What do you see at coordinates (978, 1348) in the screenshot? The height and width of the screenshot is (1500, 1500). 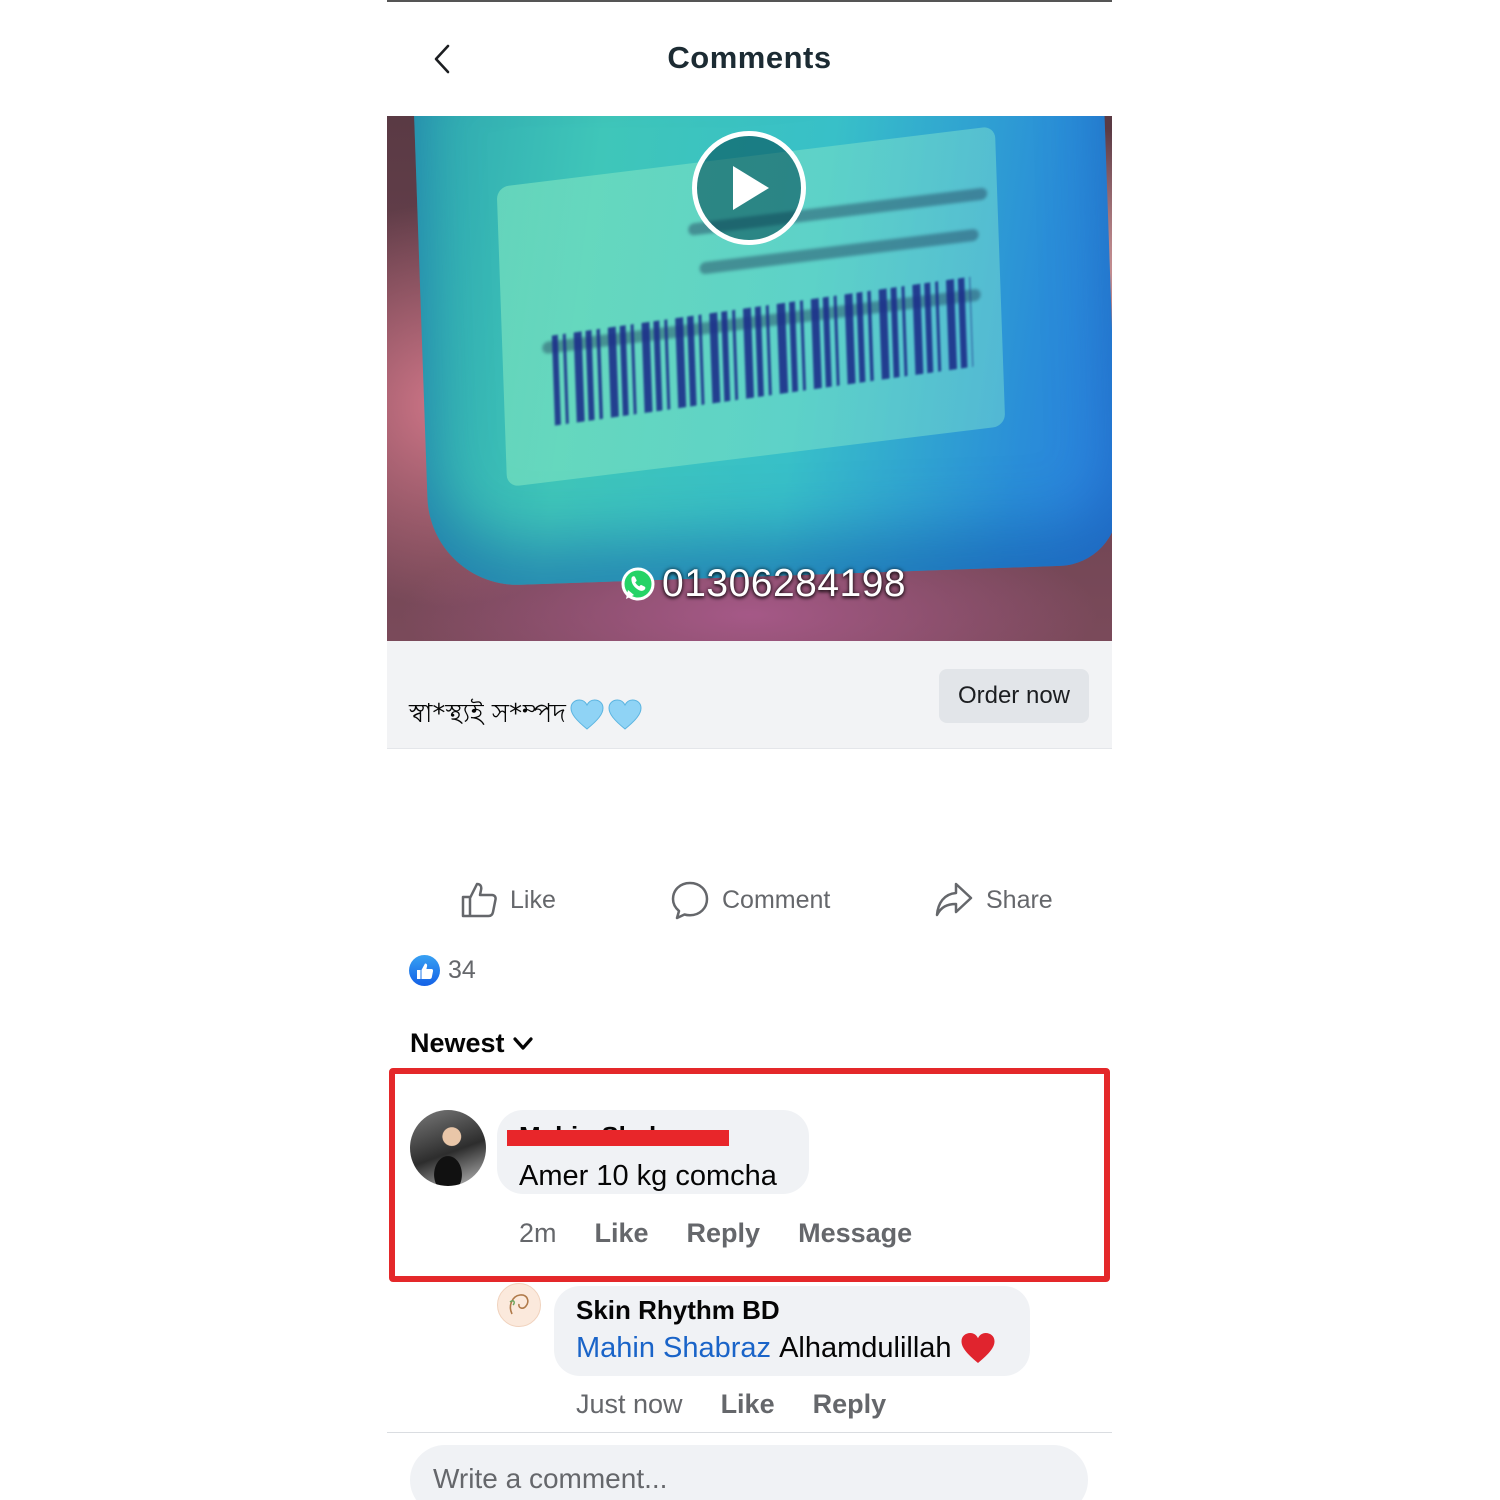 I see `red-heart-icon` at bounding box center [978, 1348].